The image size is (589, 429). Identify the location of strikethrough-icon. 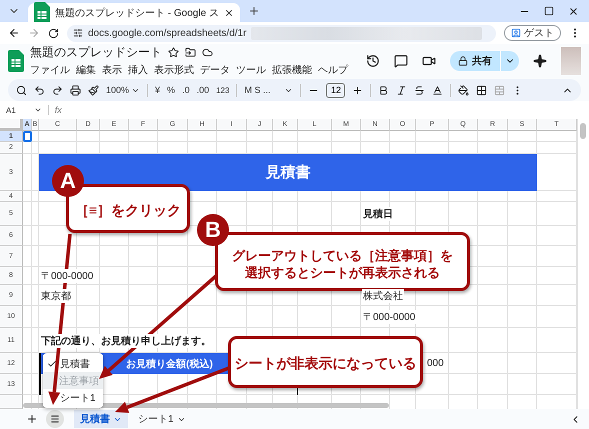
(420, 90).